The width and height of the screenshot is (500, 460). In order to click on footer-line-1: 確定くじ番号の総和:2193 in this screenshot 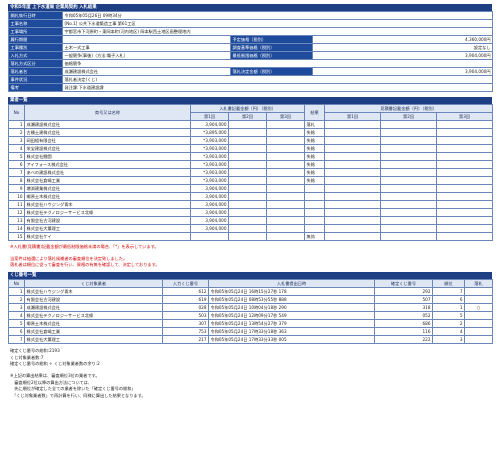, I will do `click(35, 350)`.